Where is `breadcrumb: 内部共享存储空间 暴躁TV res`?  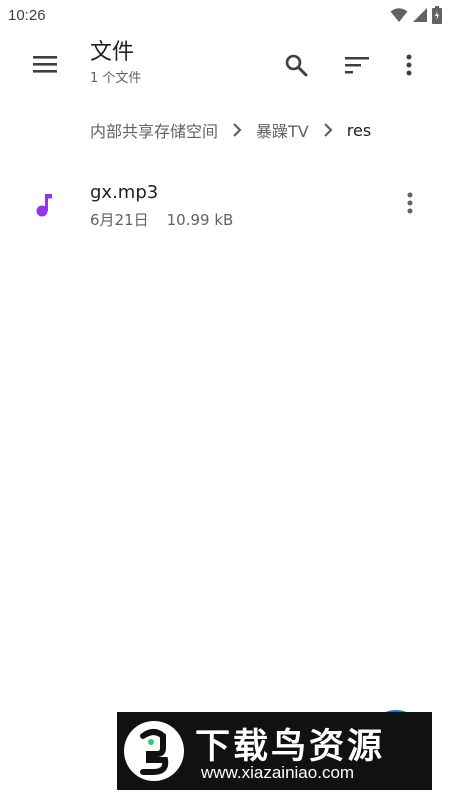 breadcrumb: 内部共享存储空间 暴躁TV res is located at coordinates (225, 130).